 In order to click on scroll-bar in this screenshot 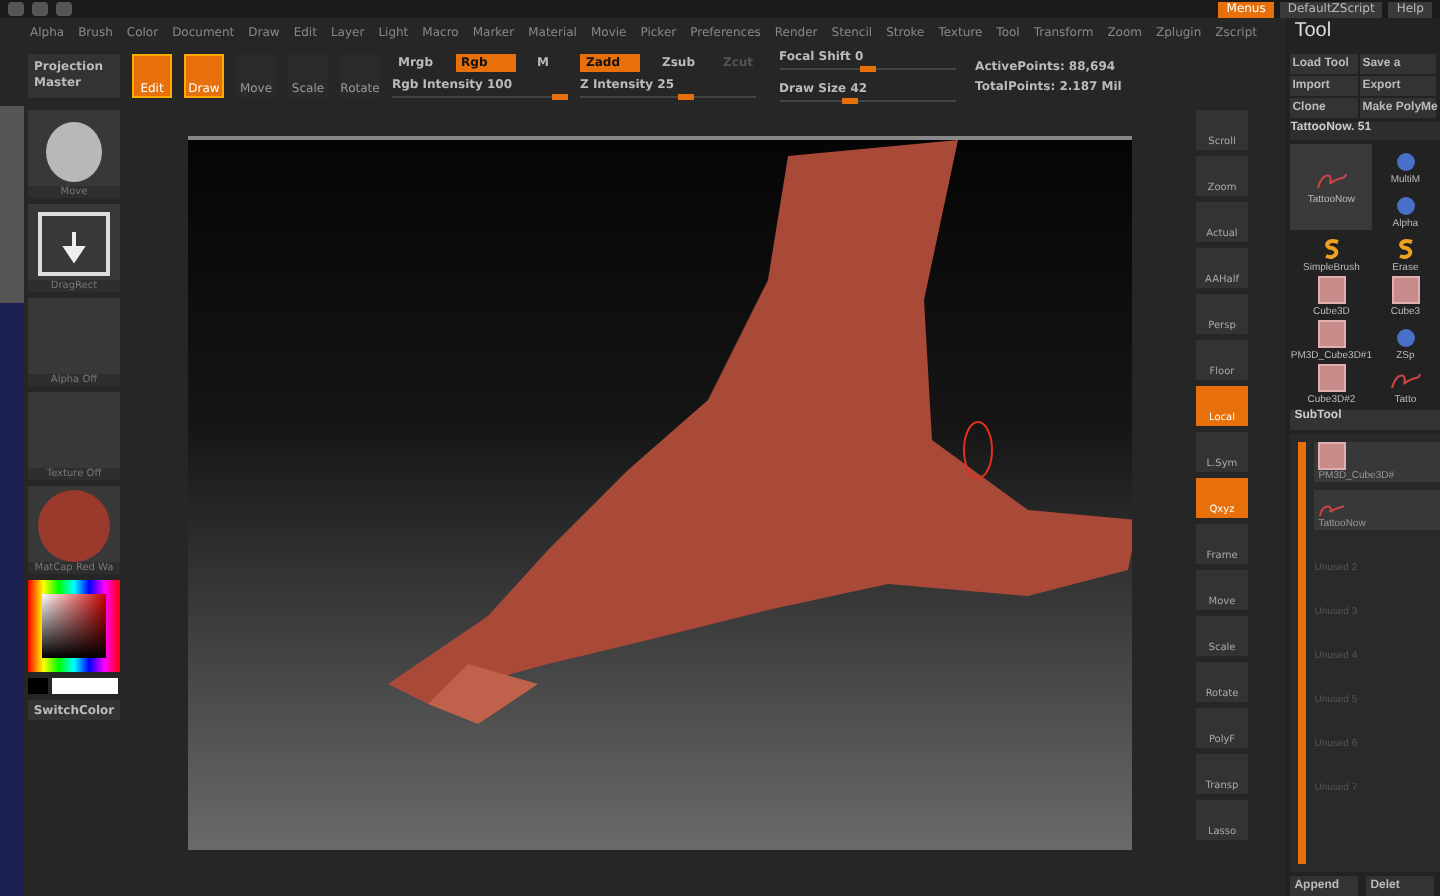, I will do `click(1302, 653)`.